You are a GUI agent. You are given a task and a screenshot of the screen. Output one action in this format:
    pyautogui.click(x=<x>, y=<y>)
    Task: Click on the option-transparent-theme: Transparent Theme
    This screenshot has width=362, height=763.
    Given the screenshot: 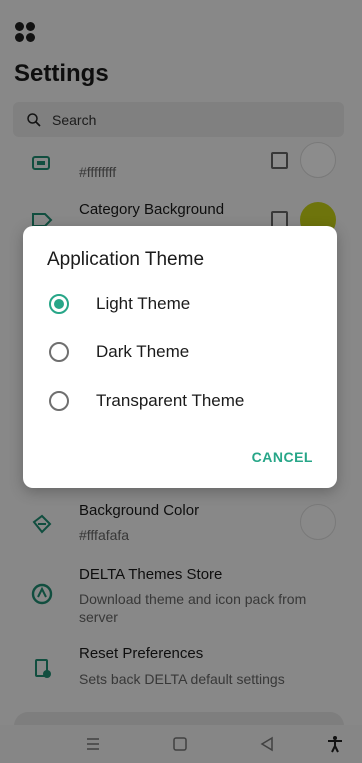 What is the action you would take?
    pyautogui.click(x=180, y=401)
    